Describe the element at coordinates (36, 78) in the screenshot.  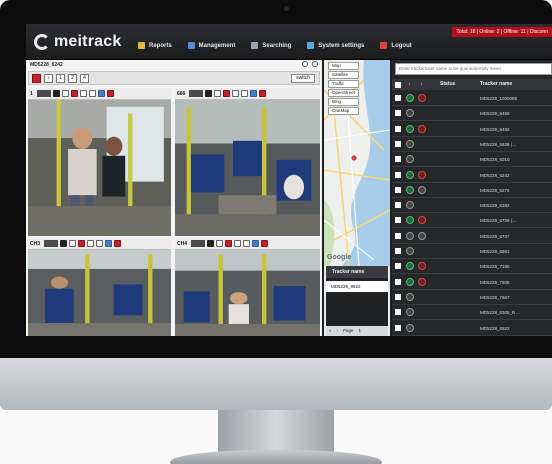
I see `stop-all-button` at that location.